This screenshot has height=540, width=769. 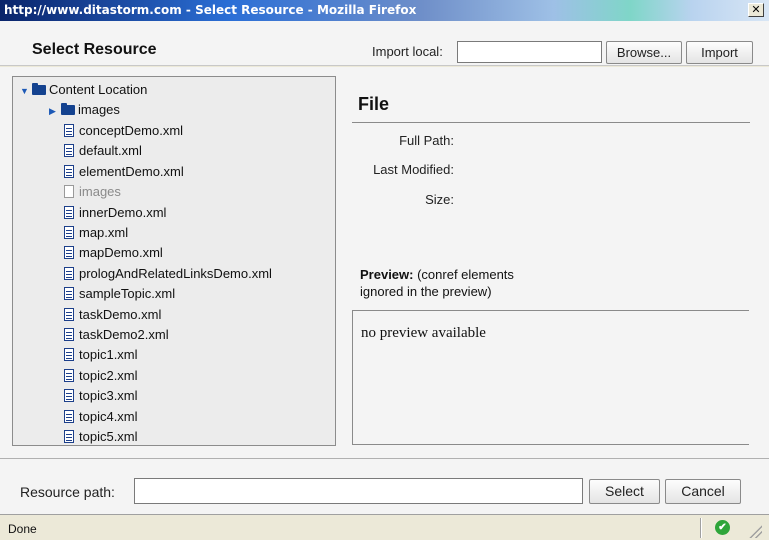 I want to click on check-icon: ✔, so click(x=722, y=527).